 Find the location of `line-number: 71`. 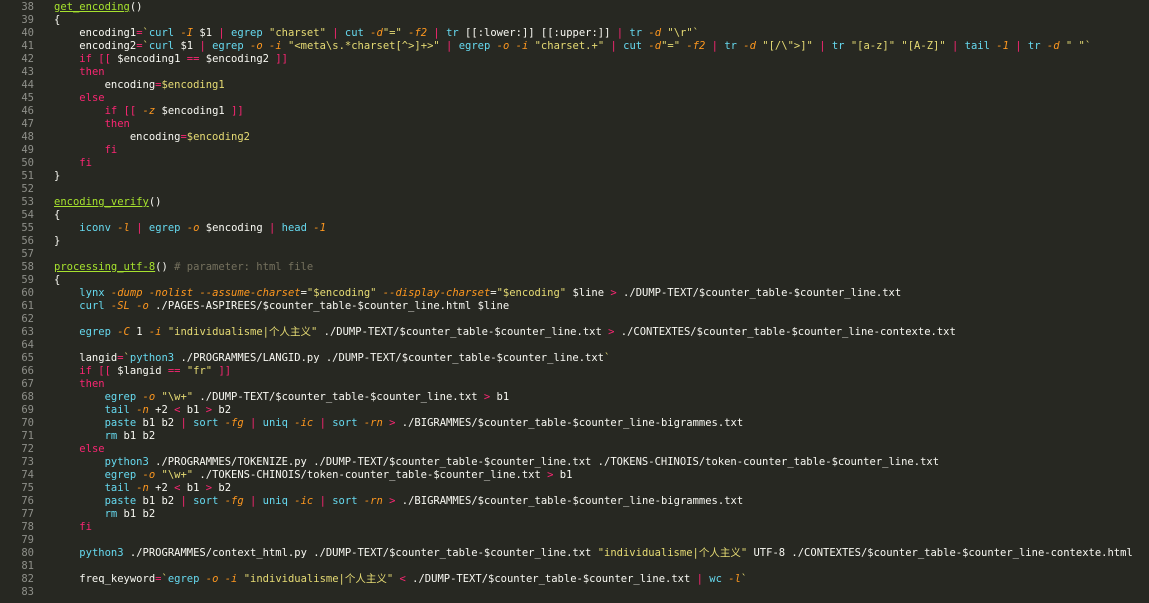

line-number: 71 is located at coordinates (27, 436).